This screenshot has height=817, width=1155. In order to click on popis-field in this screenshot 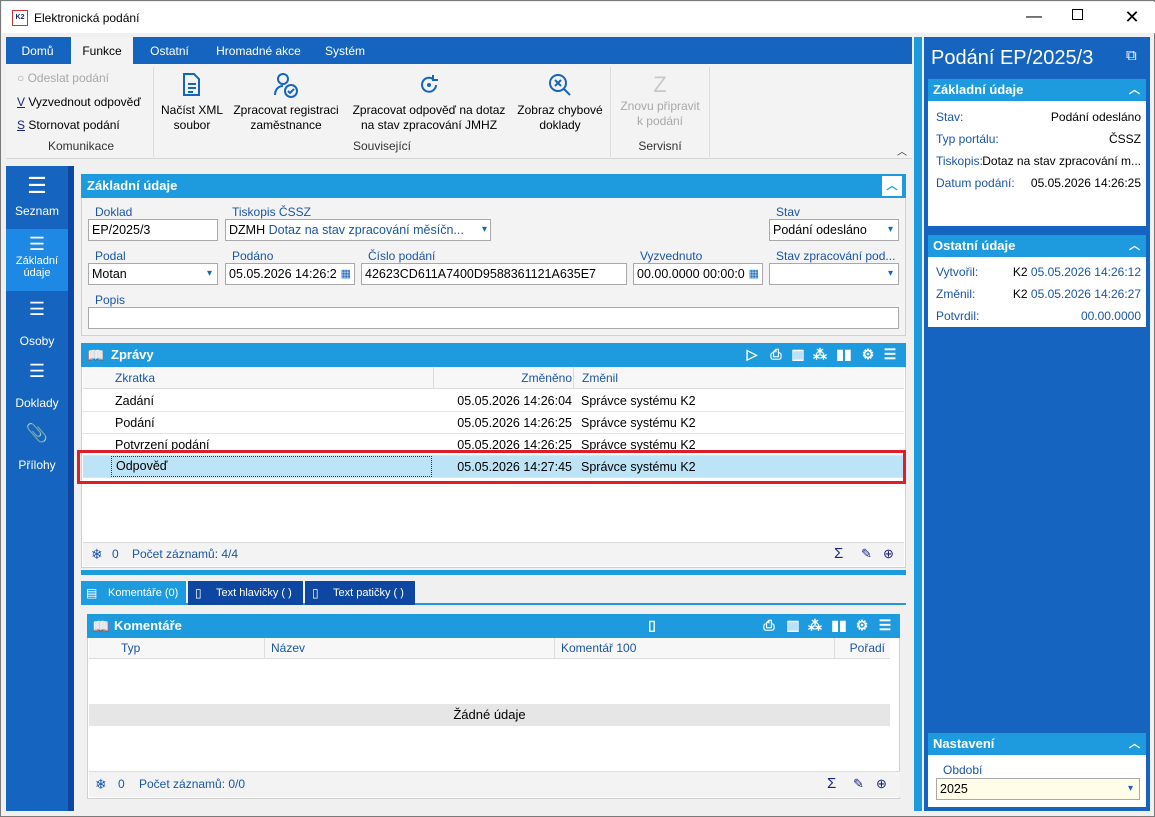, I will do `click(493, 318)`.